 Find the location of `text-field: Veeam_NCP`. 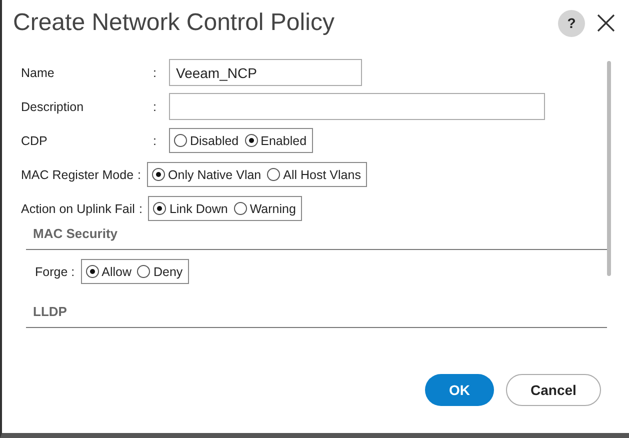

text-field: Veeam_NCP is located at coordinates (265, 72).